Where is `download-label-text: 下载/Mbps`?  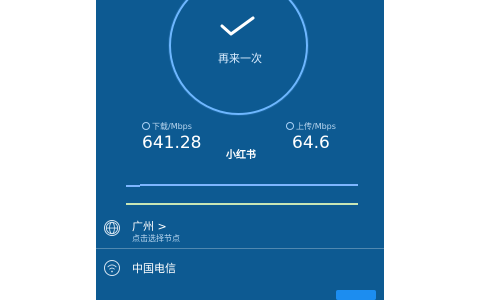
download-label-text: 下载/Mbps is located at coordinates (172, 126).